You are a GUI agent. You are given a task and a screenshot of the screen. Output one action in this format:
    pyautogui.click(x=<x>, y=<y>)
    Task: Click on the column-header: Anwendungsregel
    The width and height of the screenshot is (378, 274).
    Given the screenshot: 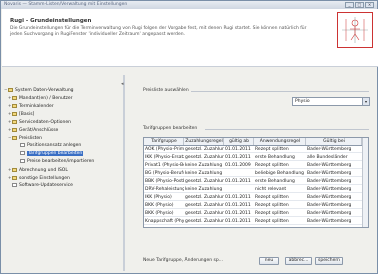 What is the action you would take?
    pyautogui.click(x=280, y=141)
    